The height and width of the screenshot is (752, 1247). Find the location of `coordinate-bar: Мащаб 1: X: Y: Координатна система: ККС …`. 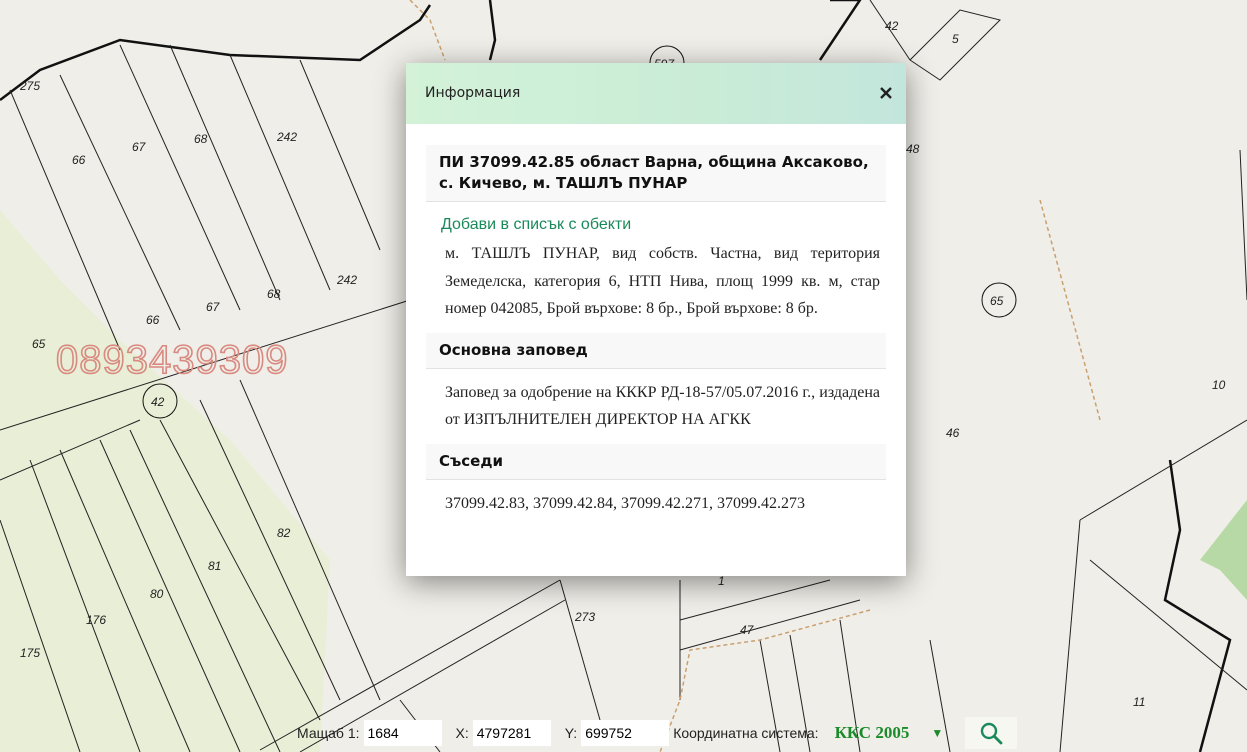

coordinate-bar: Мащаб 1: X: Y: Координатна система: ККС … is located at coordinates (654, 733).